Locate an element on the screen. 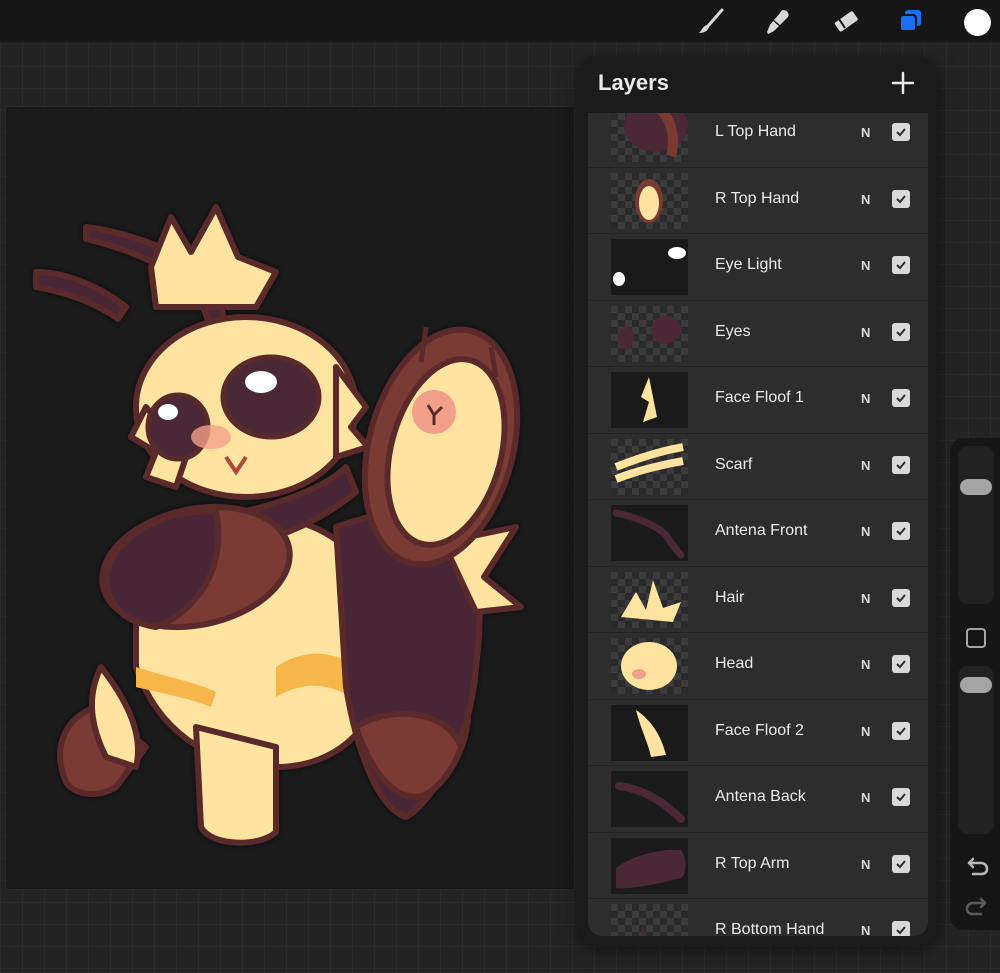  opacity-slider is located at coordinates (976, 750).